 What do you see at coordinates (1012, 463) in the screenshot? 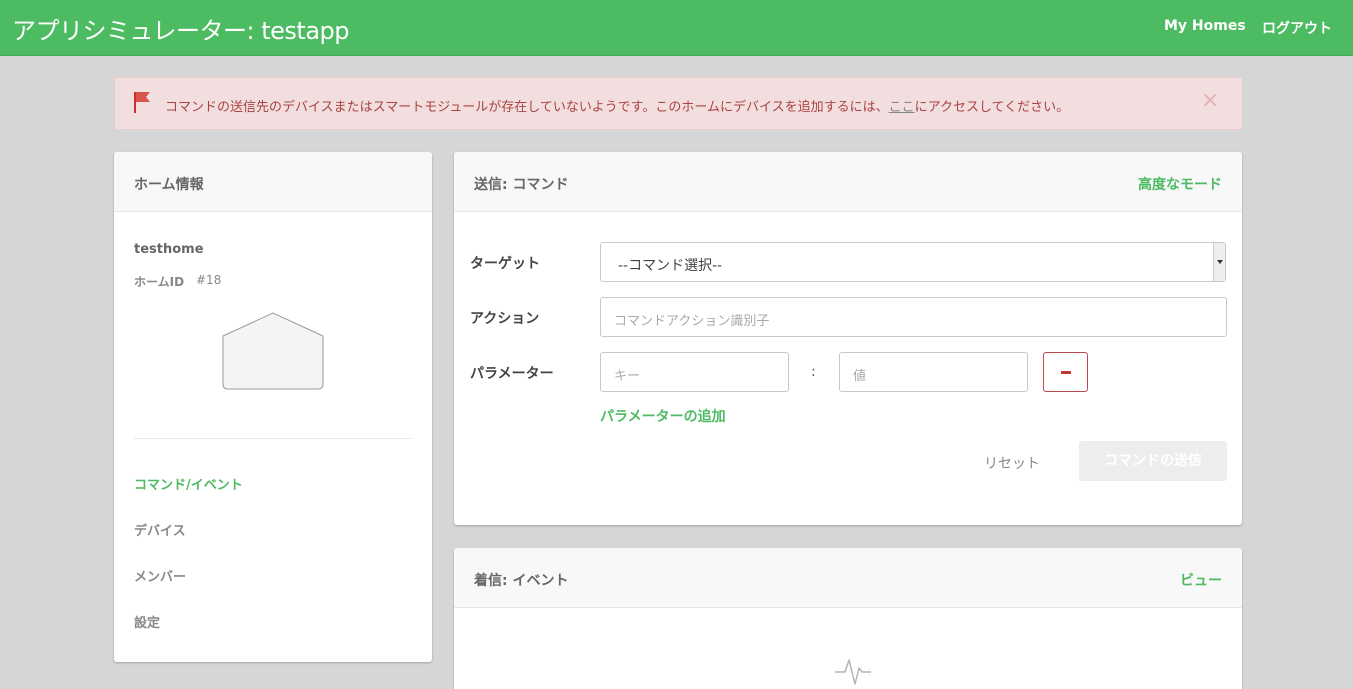
I see `reset-button: リセット` at bounding box center [1012, 463].